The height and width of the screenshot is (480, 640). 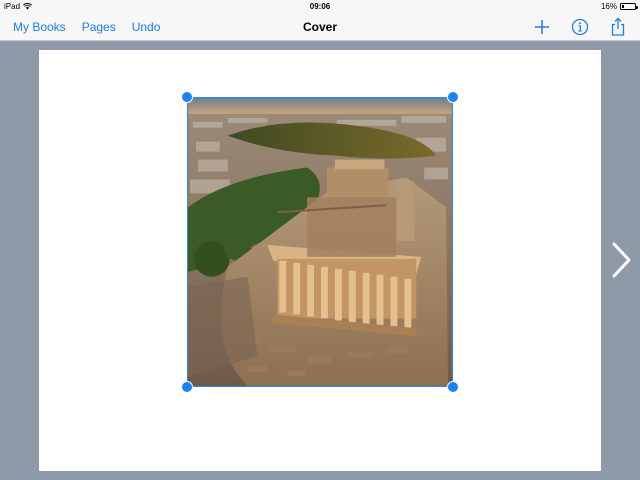 What do you see at coordinates (619, 6) in the screenshot?
I see `status-right: 16%` at bounding box center [619, 6].